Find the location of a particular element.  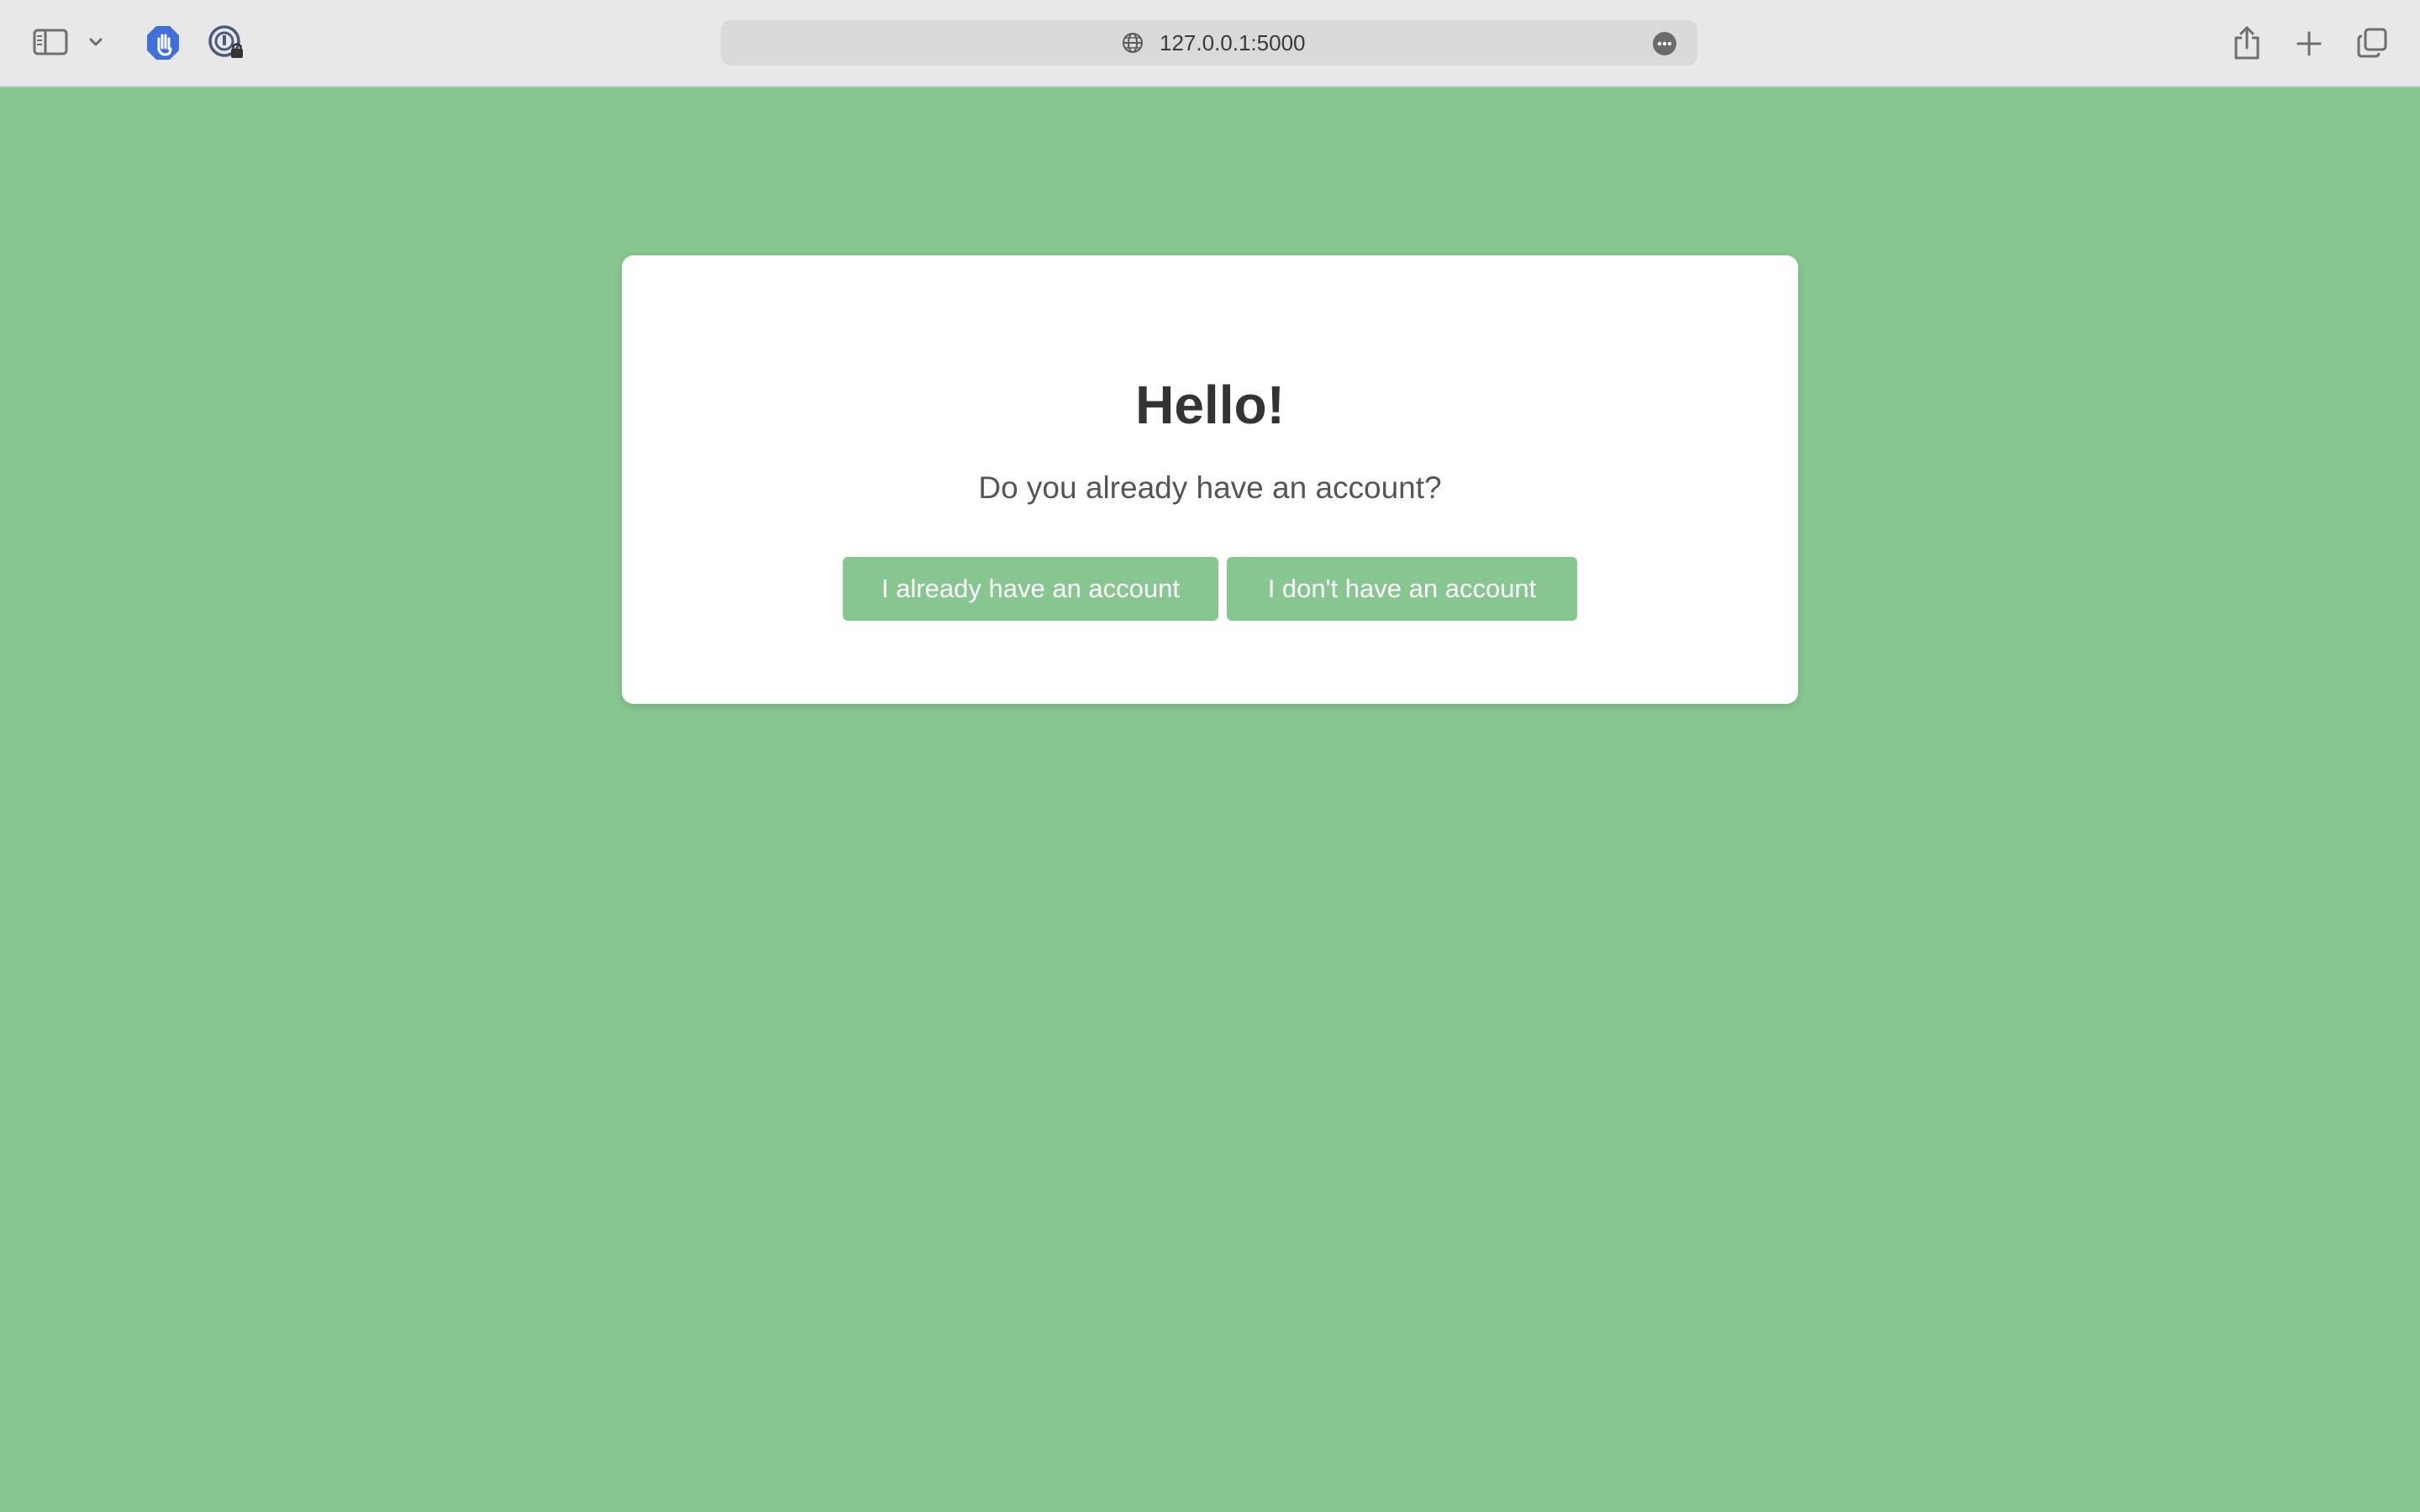

sidebar-icon is located at coordinates (51, 42).